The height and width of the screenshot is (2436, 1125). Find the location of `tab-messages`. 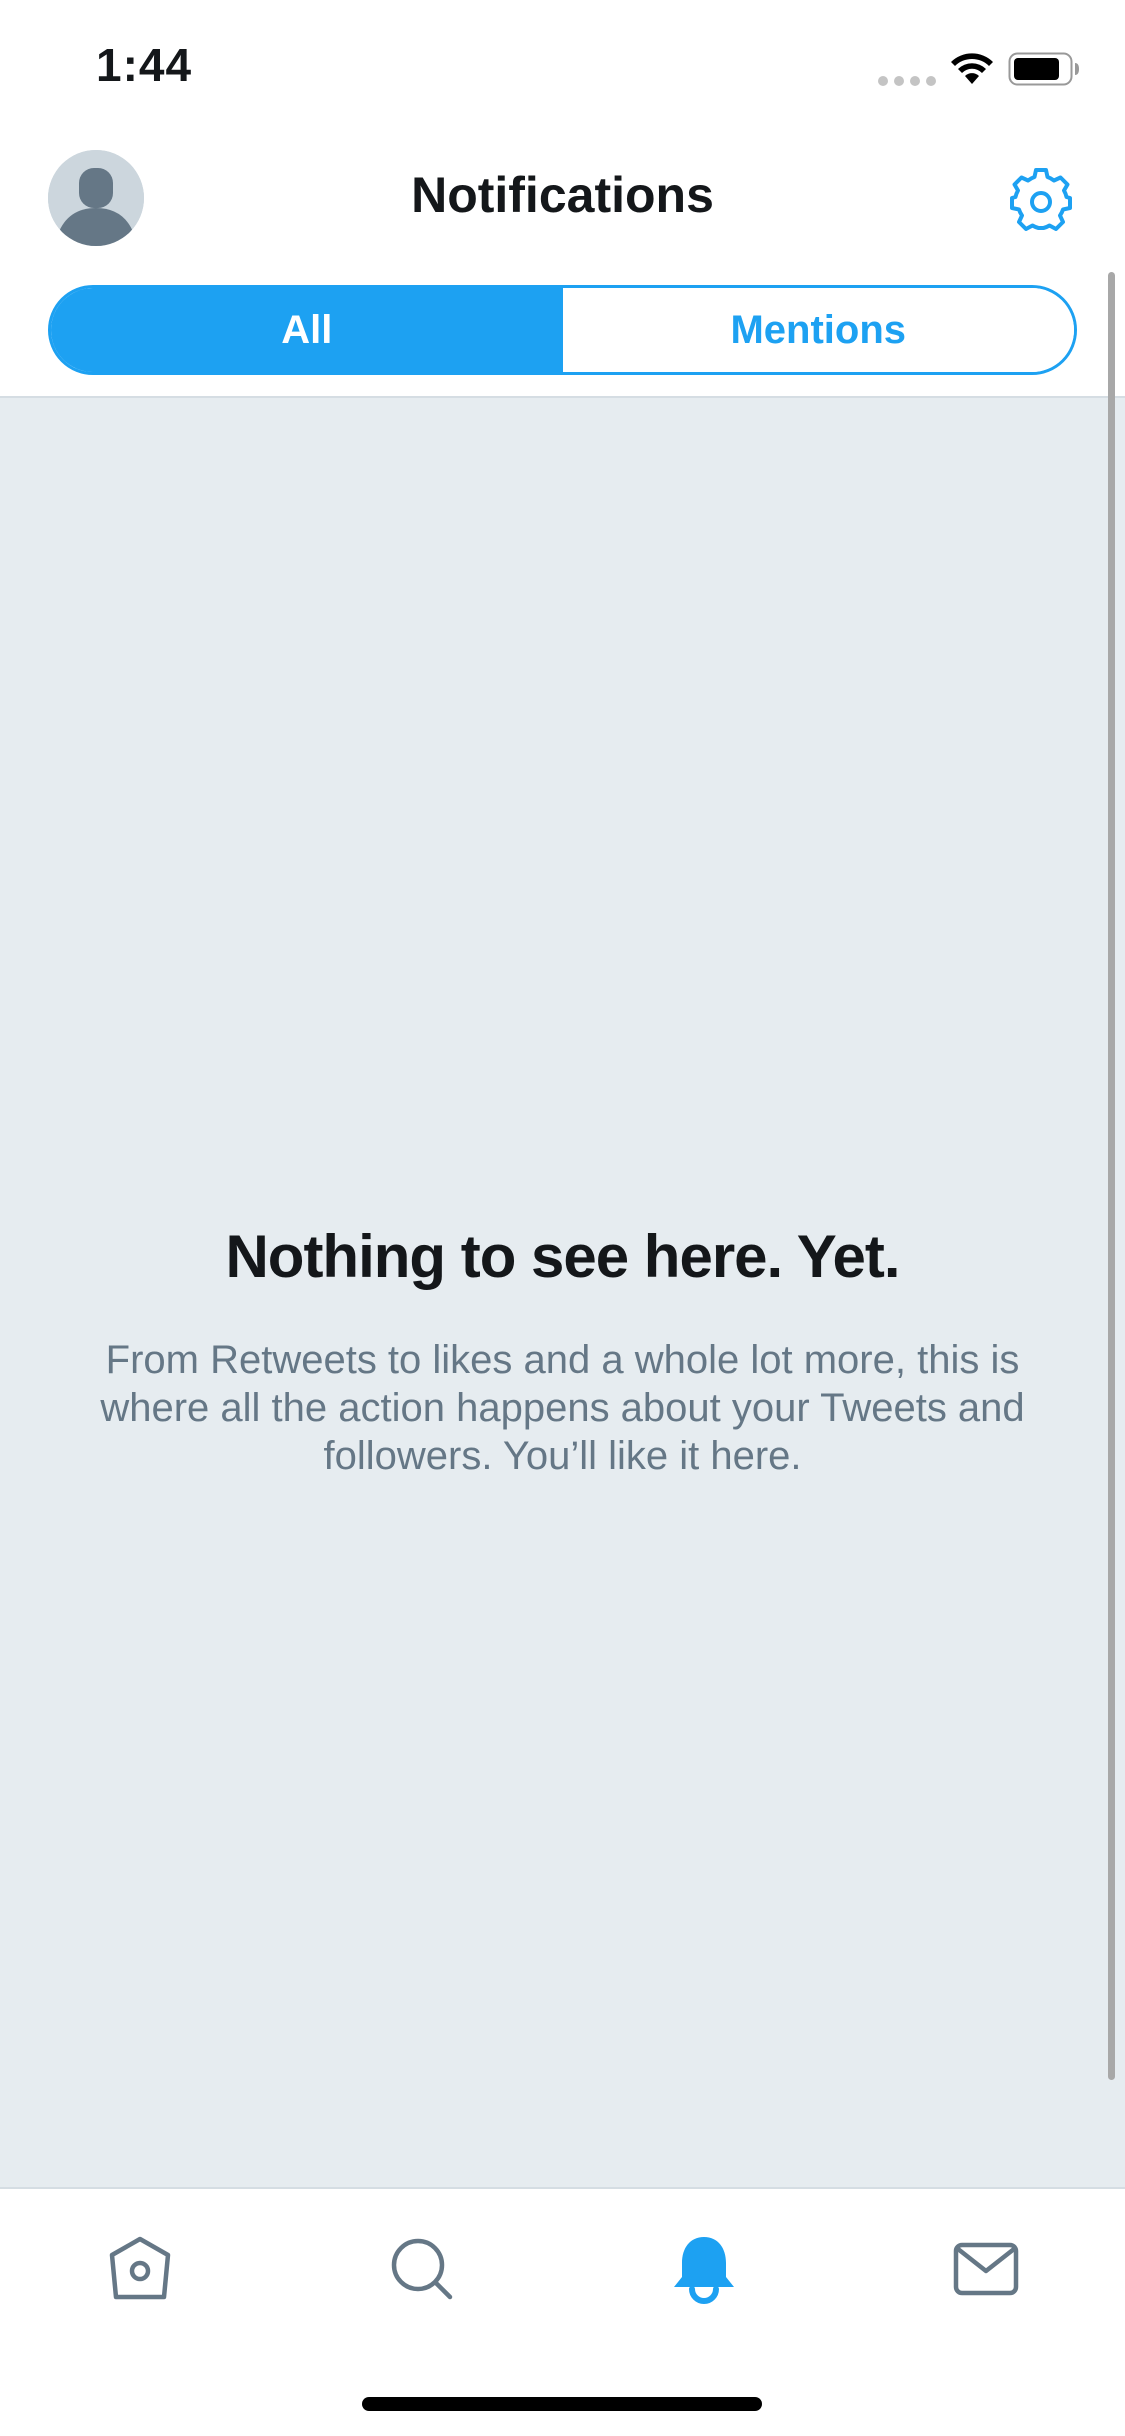

tab-messages is located at coordinates (986, 2269).